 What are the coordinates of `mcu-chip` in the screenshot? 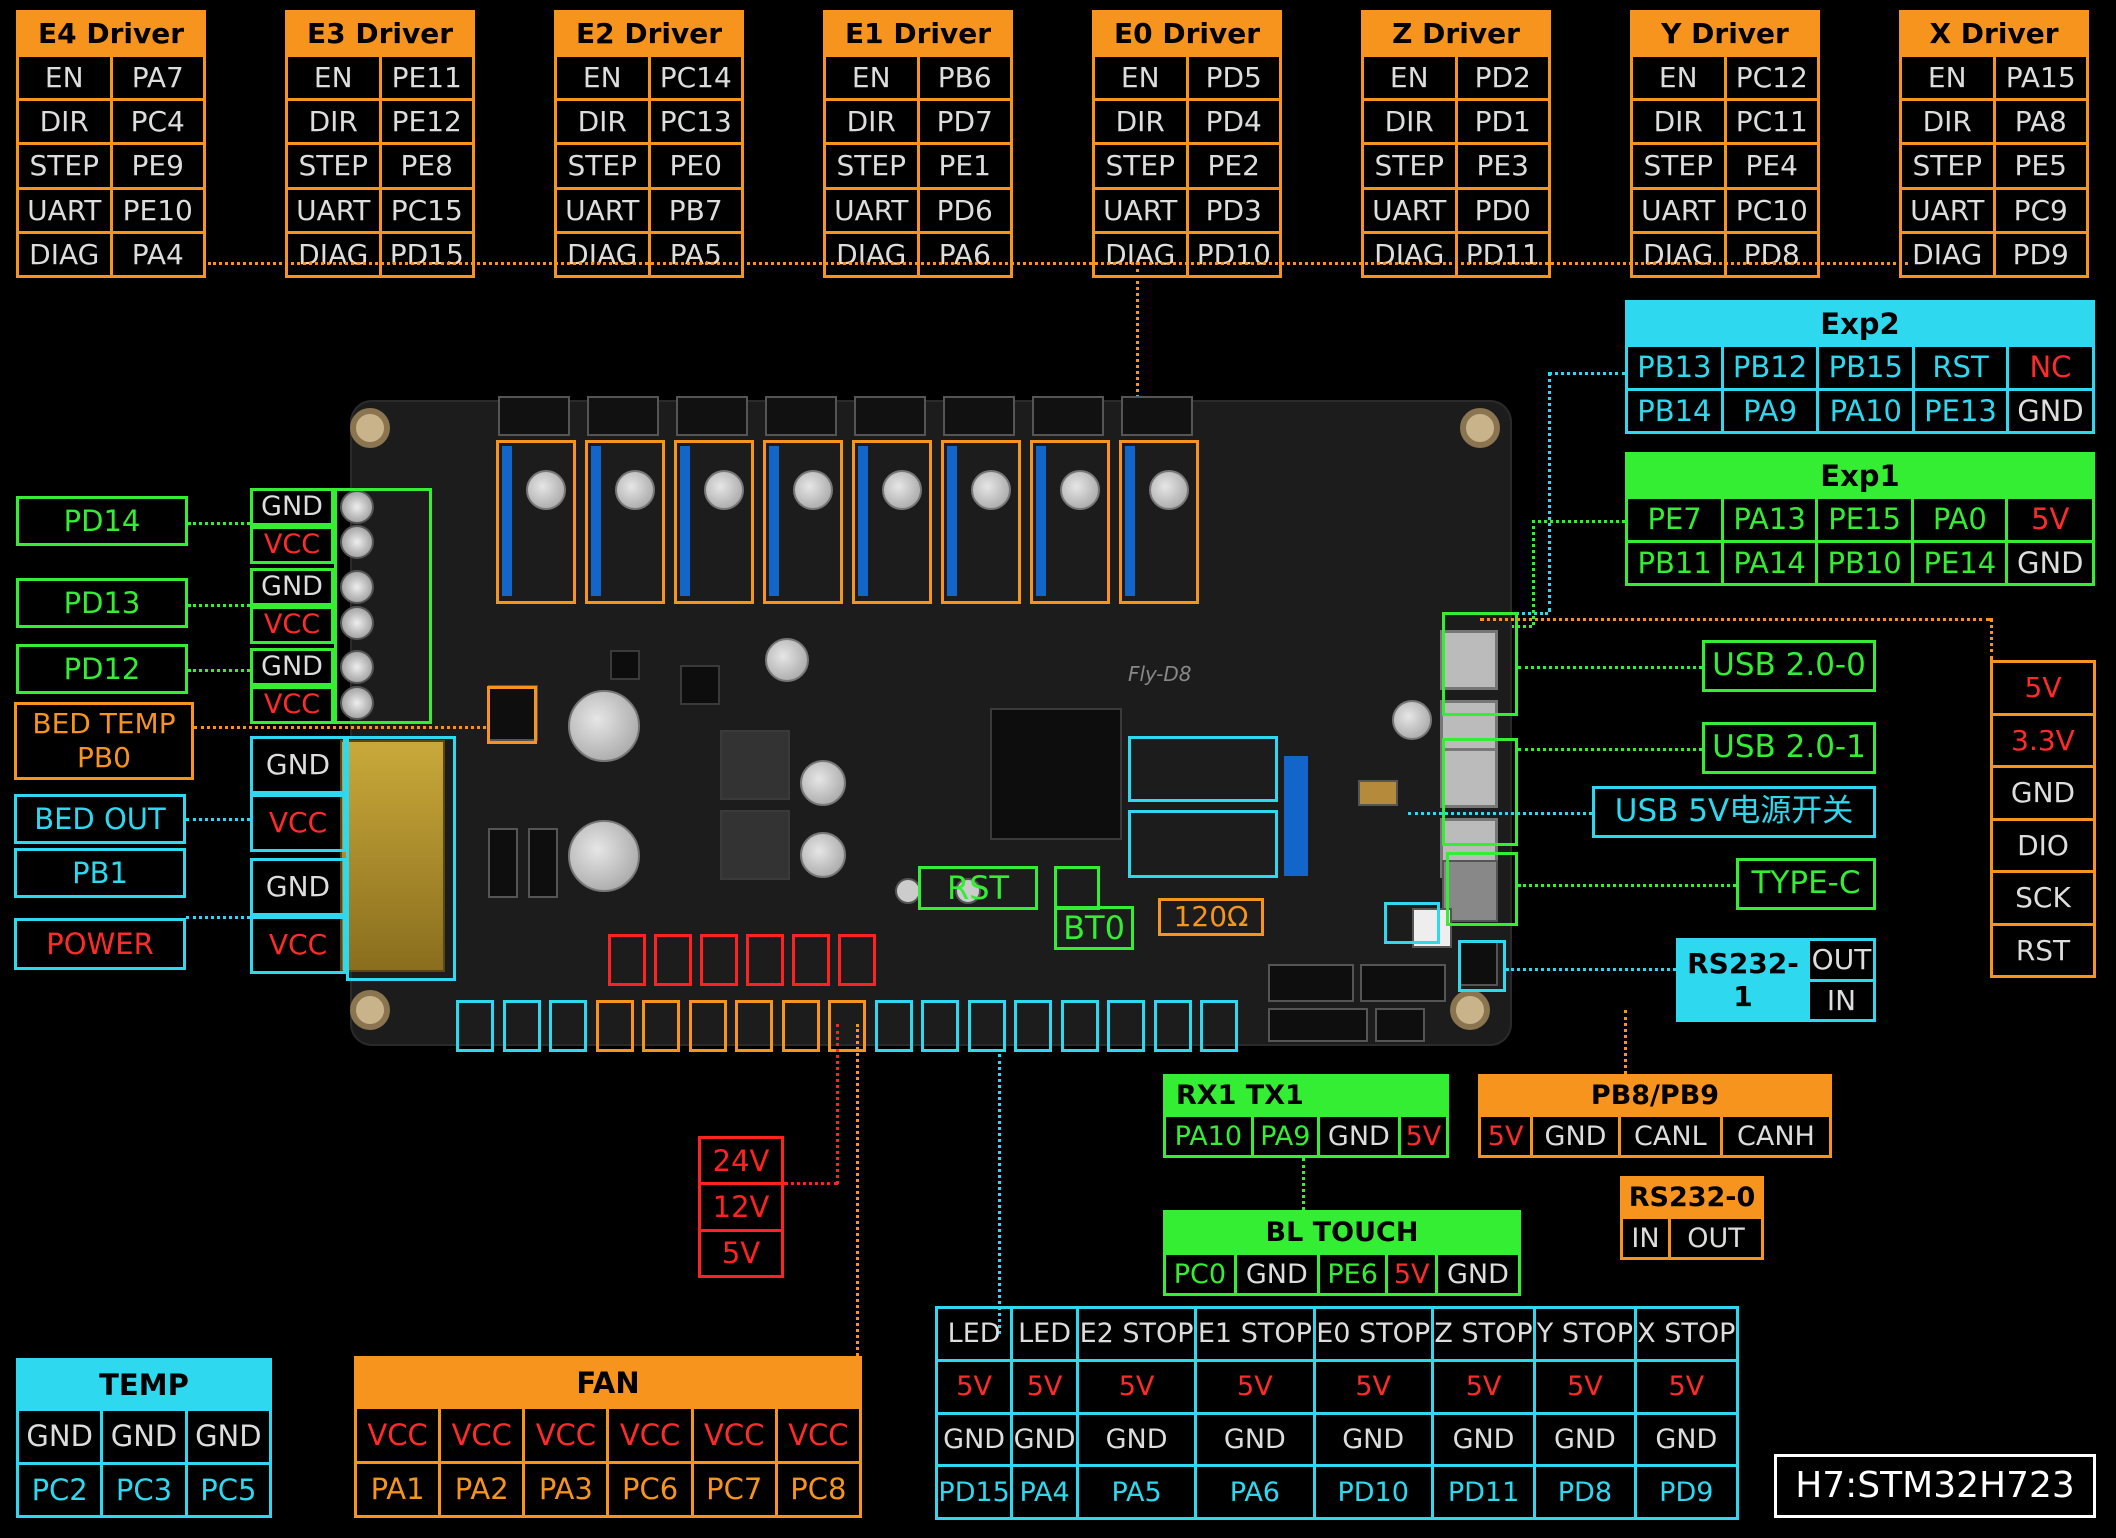 It's located at (1056, 774).